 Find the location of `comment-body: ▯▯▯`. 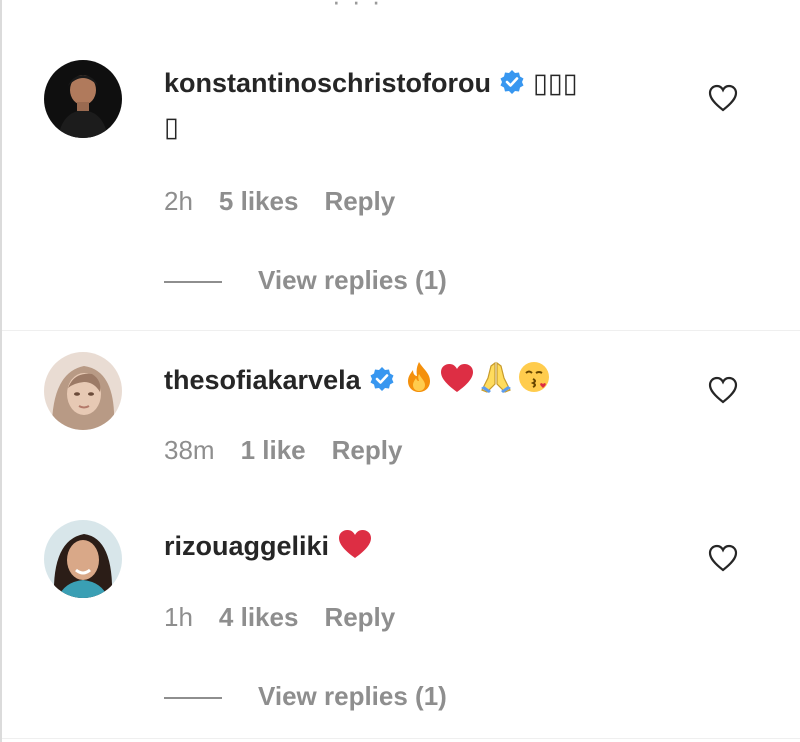

comment-body: ▯▯▯ is located at coordinates (555, 83).